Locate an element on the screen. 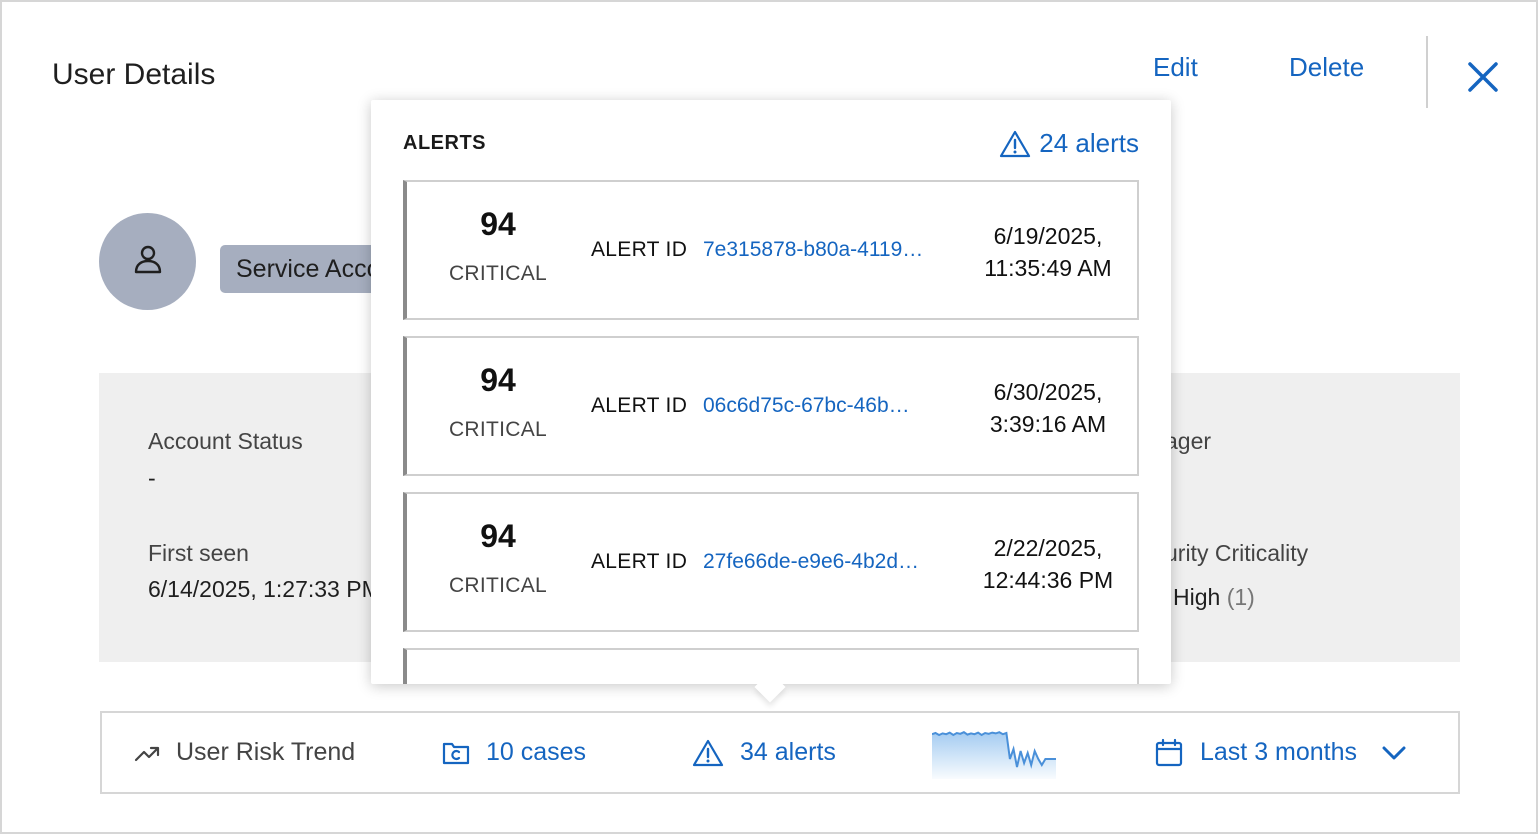 This screenshot has height=834, width=1538. alert-card-partial is located at coordinates (771, 666).